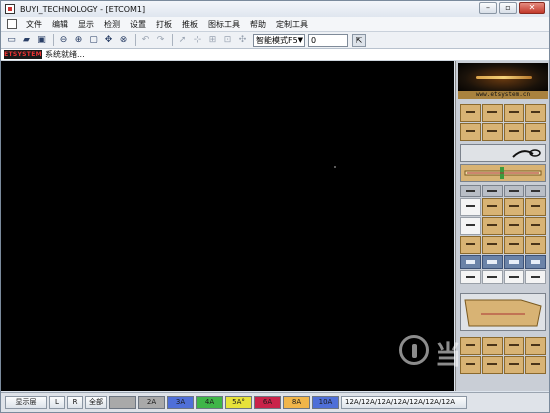 Image resolution: width=550 pixels, height=413 pixels. What do you see at coordinates (535, 245) in the screenshot?
I see `collar-tool-icon` at bounding box center [535, 245].